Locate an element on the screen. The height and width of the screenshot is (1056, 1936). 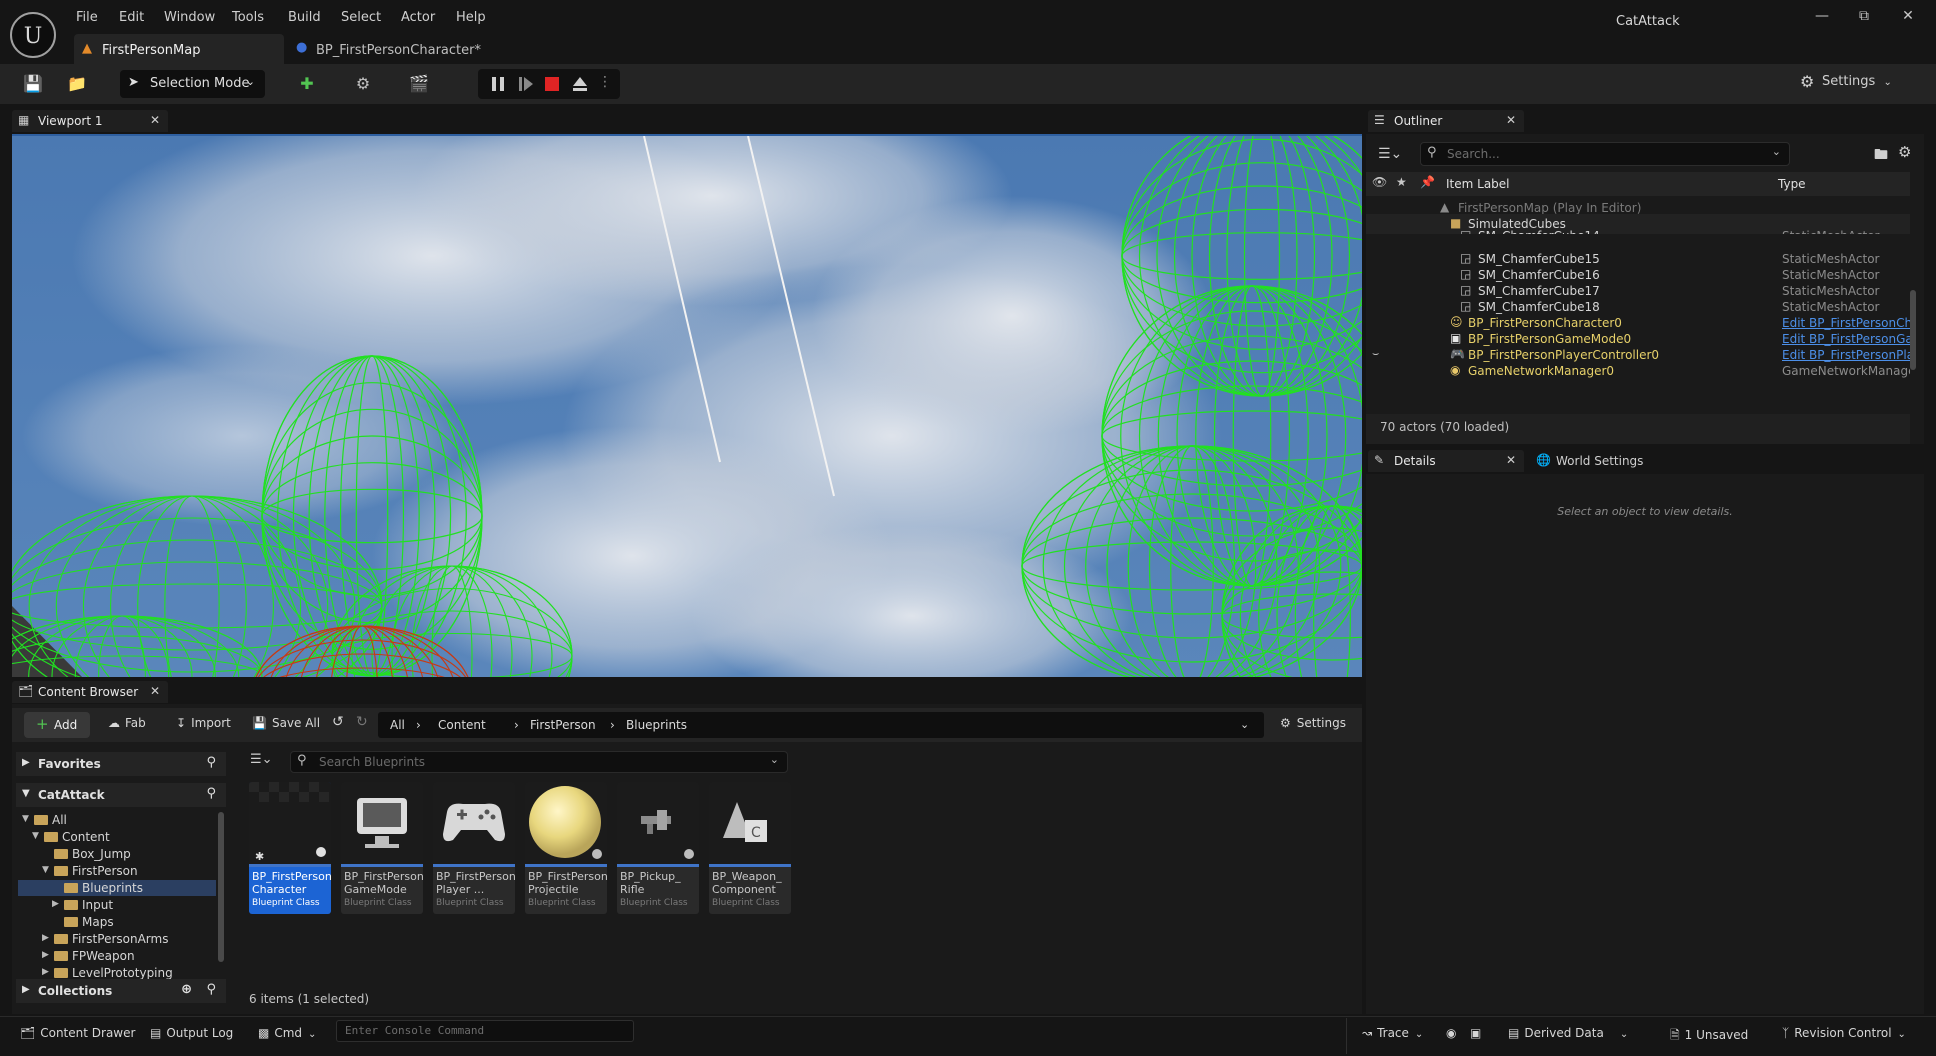
visibility-icon: 👁 is located at coordinates (1379, 182).